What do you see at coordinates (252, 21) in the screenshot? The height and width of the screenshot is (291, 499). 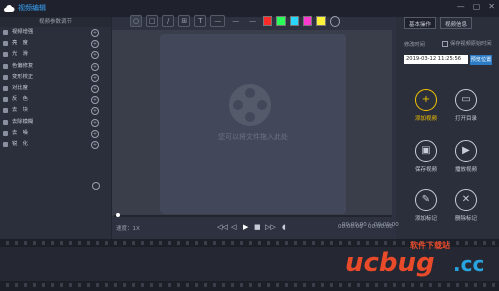 I see `line-thin-icon: —` at bounding box center [252, 21].